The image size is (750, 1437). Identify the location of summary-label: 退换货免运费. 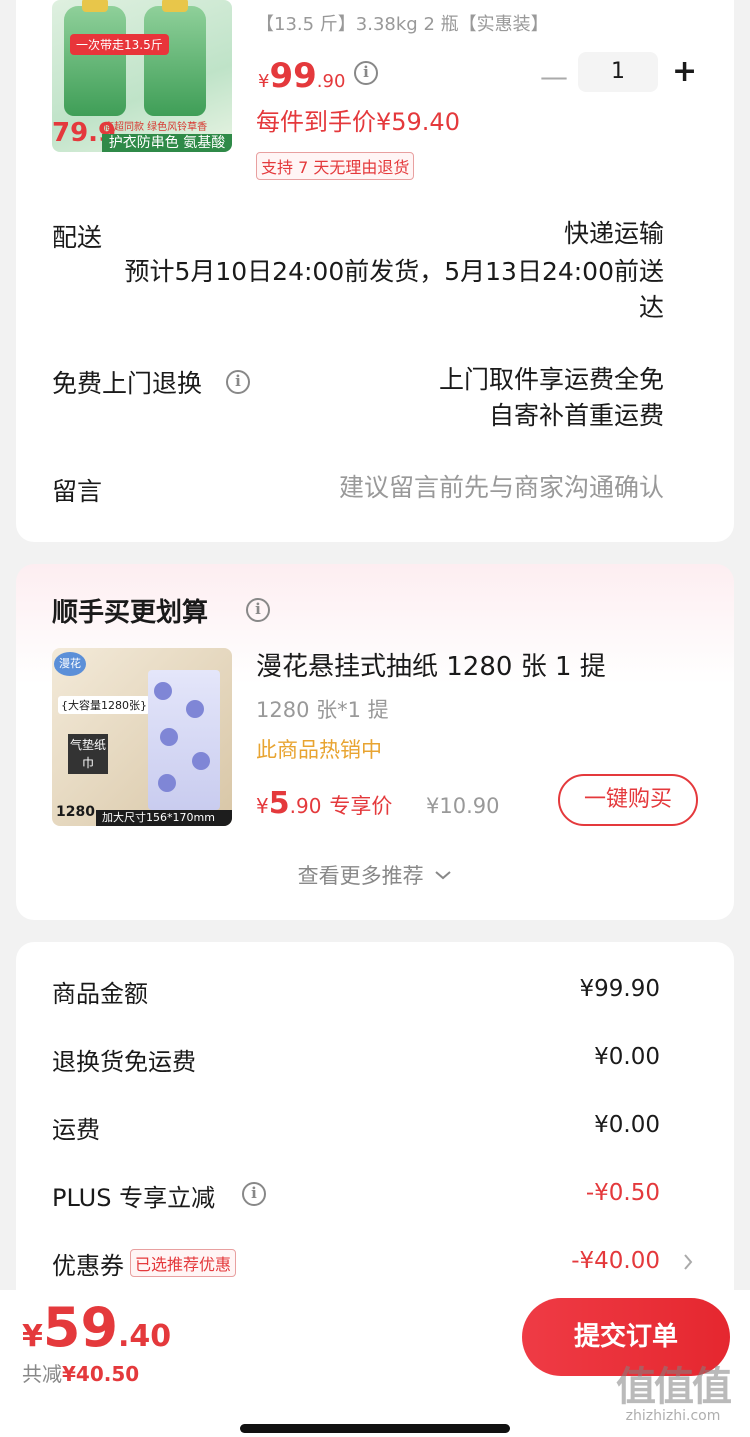
(124, 1062).